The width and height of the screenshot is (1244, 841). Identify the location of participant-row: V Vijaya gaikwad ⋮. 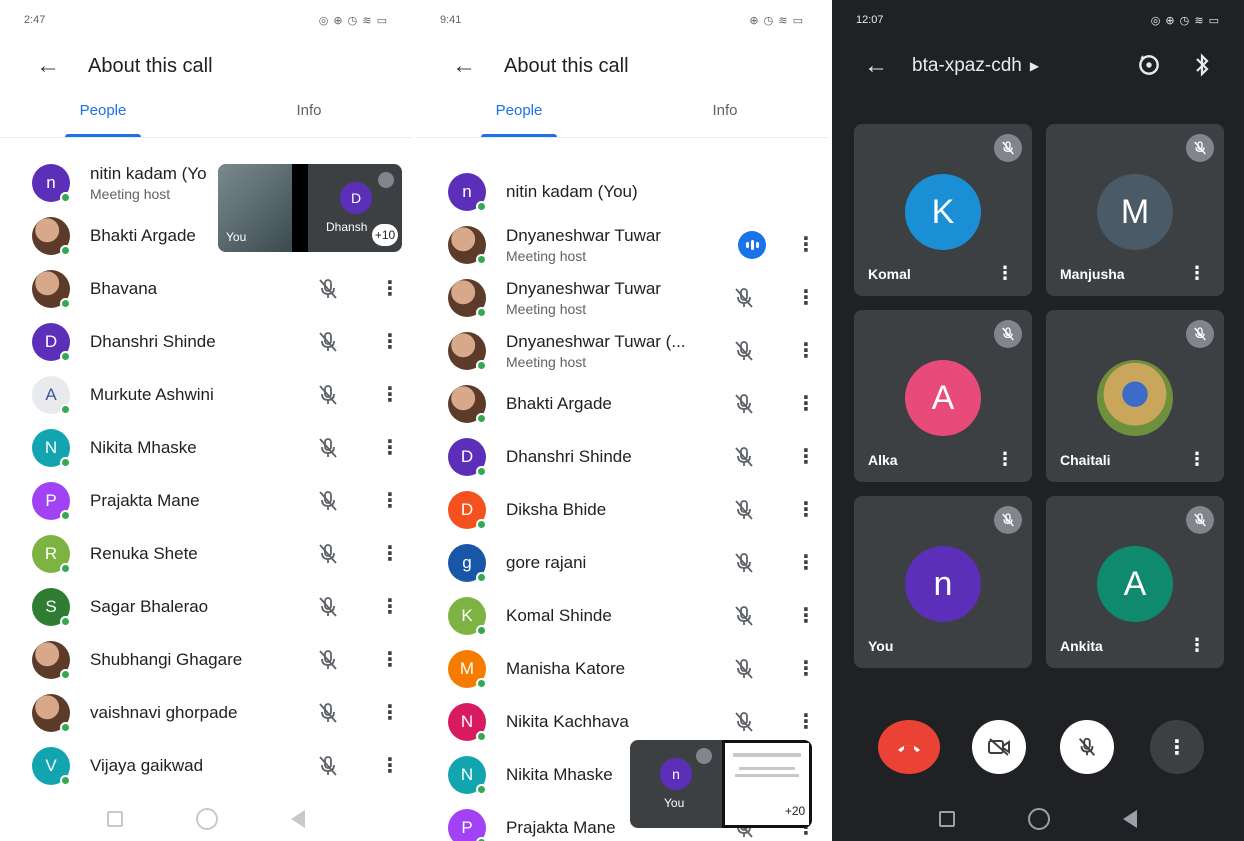
(206, 765).